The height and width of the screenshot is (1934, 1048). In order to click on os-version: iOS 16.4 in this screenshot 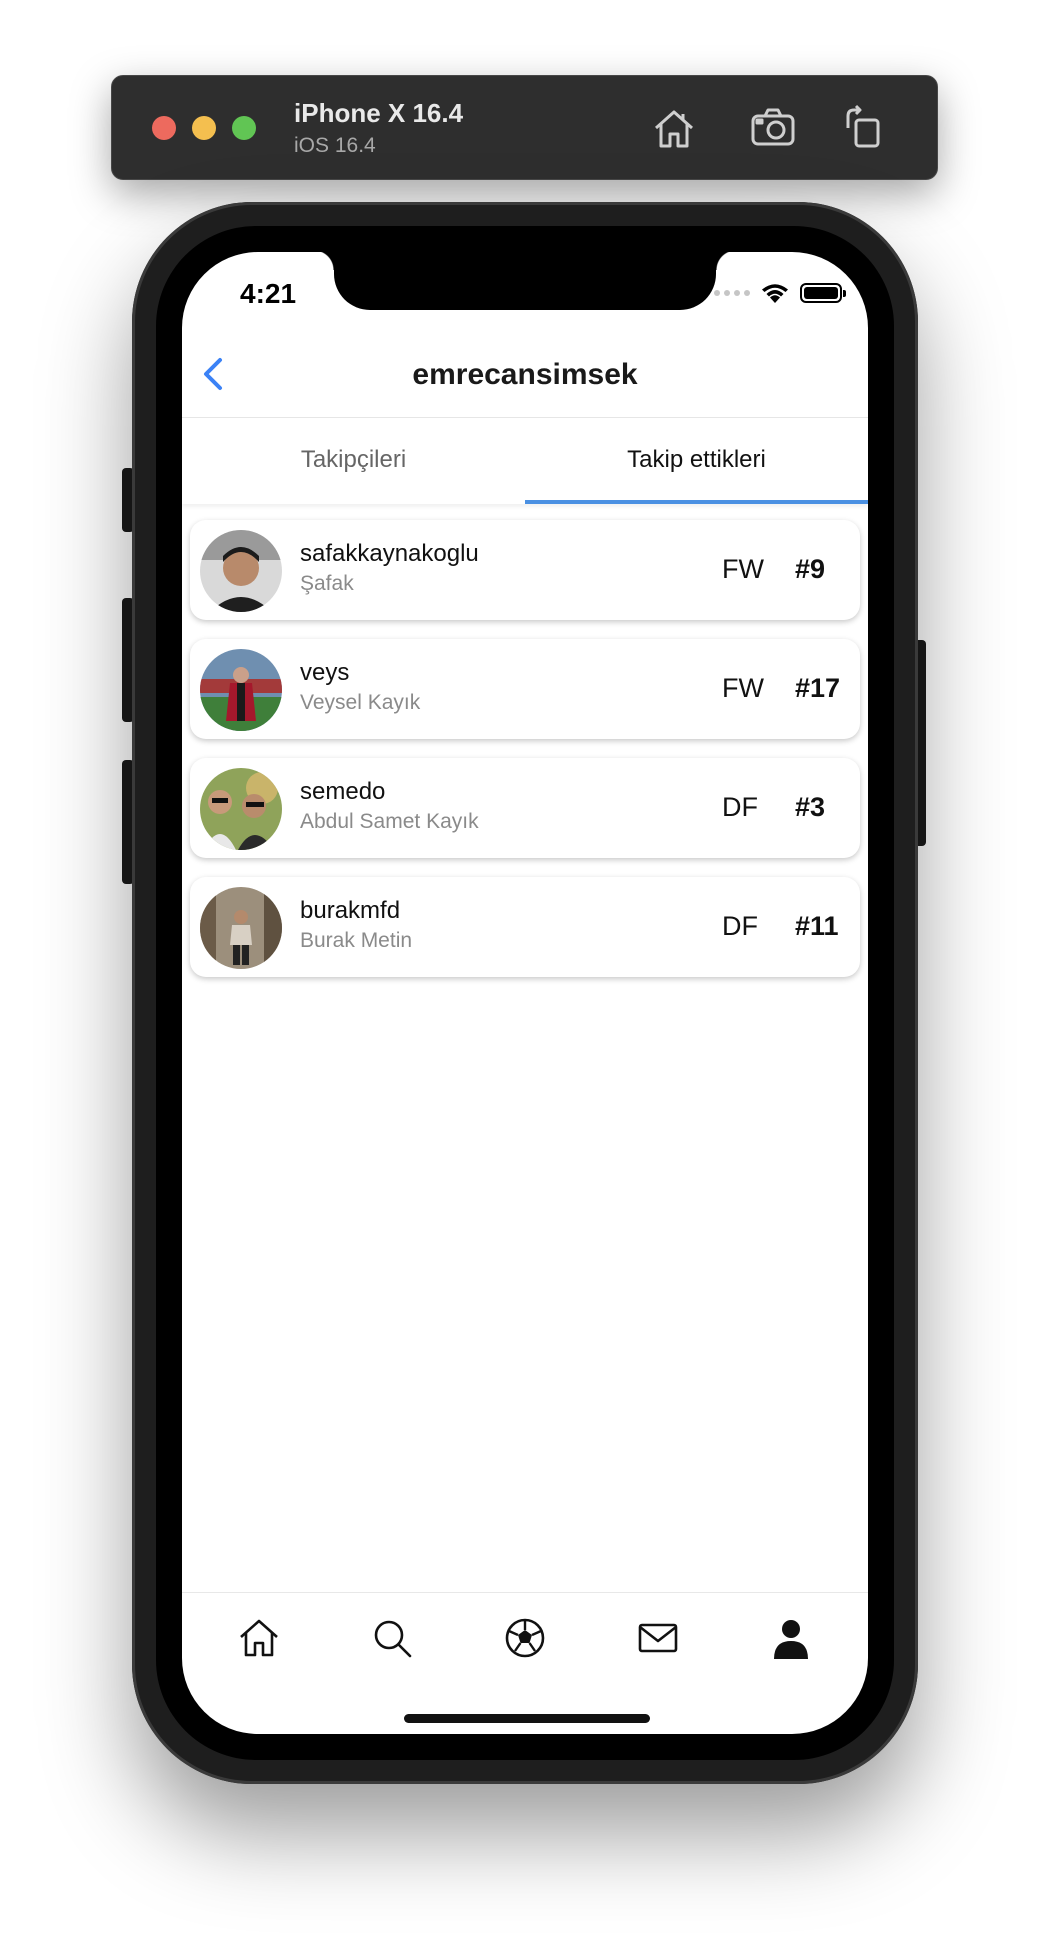, I will do `click(335, 145)`.